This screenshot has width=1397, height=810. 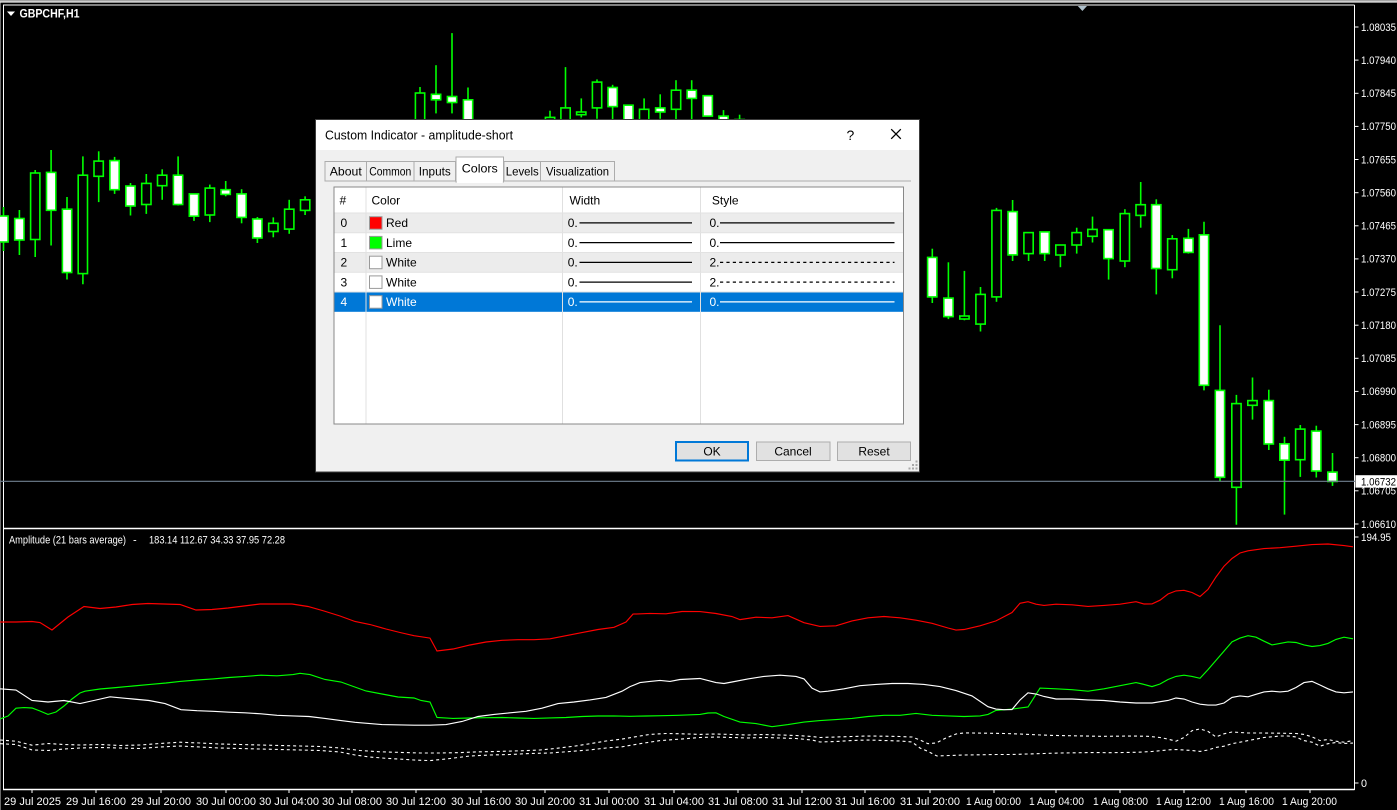 I want to click on svg-text: Reset, so click(x=874, y=452).